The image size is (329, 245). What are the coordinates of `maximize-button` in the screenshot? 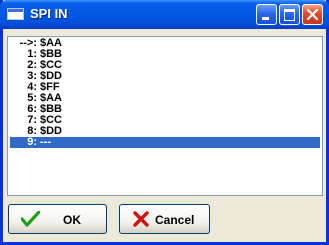 It's located at (289, 14).